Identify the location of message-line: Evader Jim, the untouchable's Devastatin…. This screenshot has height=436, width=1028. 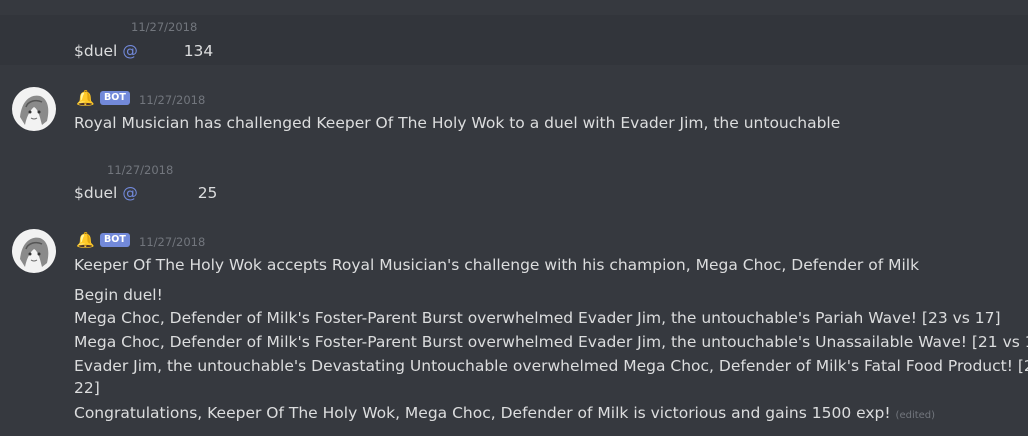
(551, 366).